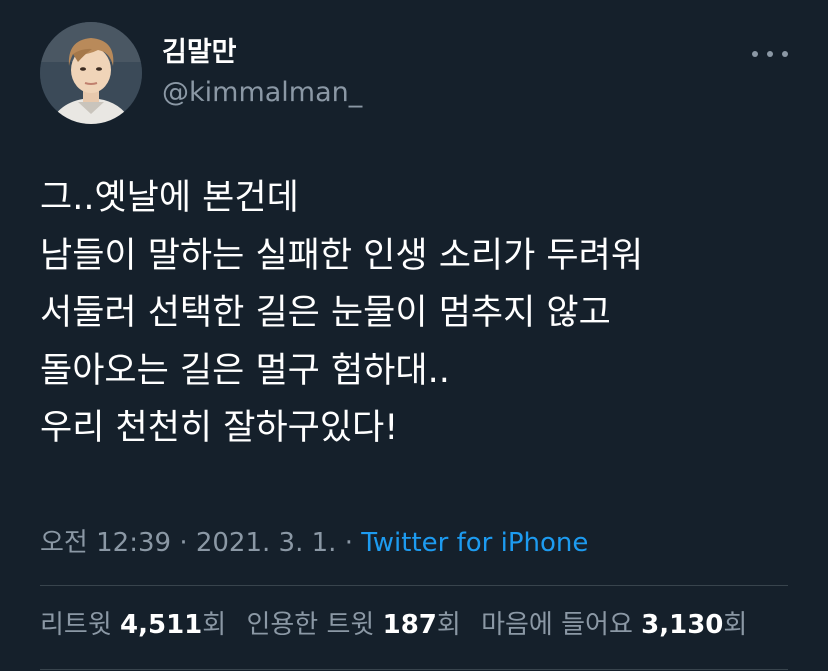 Image resolution: width=828 pixels, height=671 pixels. I want to click on likes-stat: 마음에 들어요 3,130회, so click(614, 625).